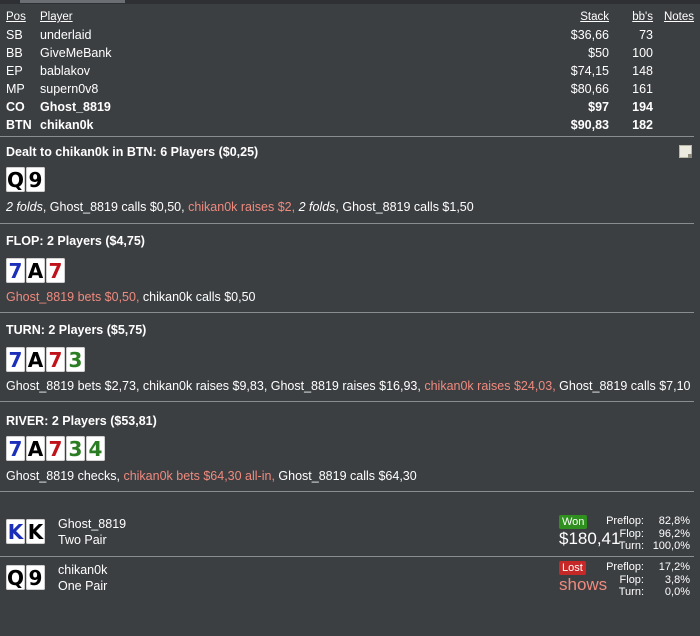 The image size is (700, 636). Describe the element at coordinates (75, 241) in the screenshot. I see `street-title: FLOP: 2 Players ($4,75)` at that location.